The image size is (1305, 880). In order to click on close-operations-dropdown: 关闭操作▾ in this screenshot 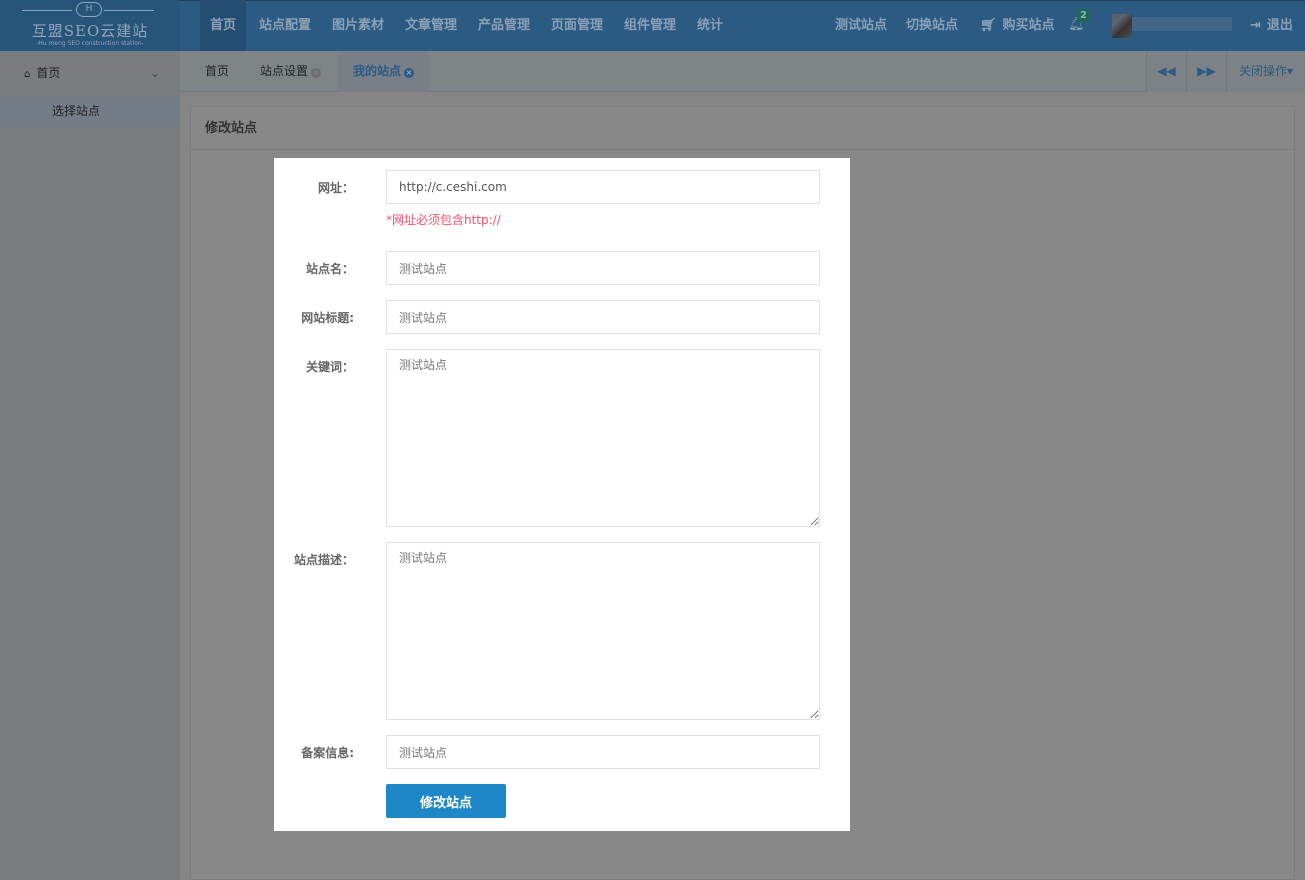, I will do `click(1265, 71)`.